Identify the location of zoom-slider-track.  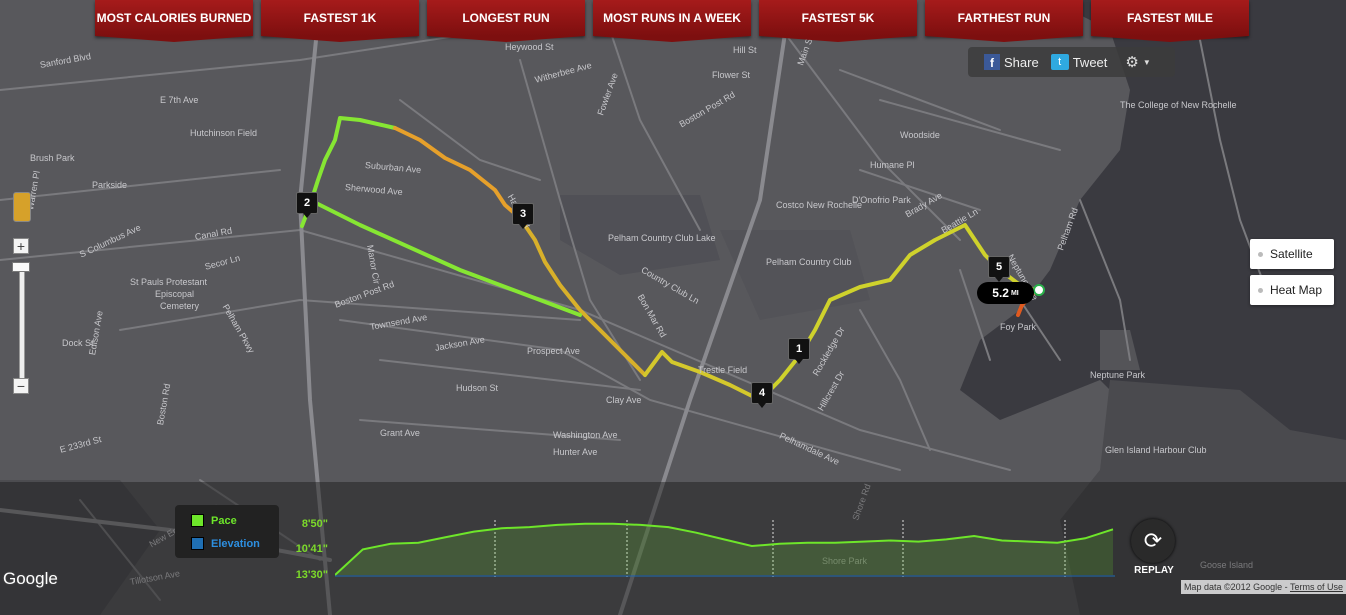
(22, 325).